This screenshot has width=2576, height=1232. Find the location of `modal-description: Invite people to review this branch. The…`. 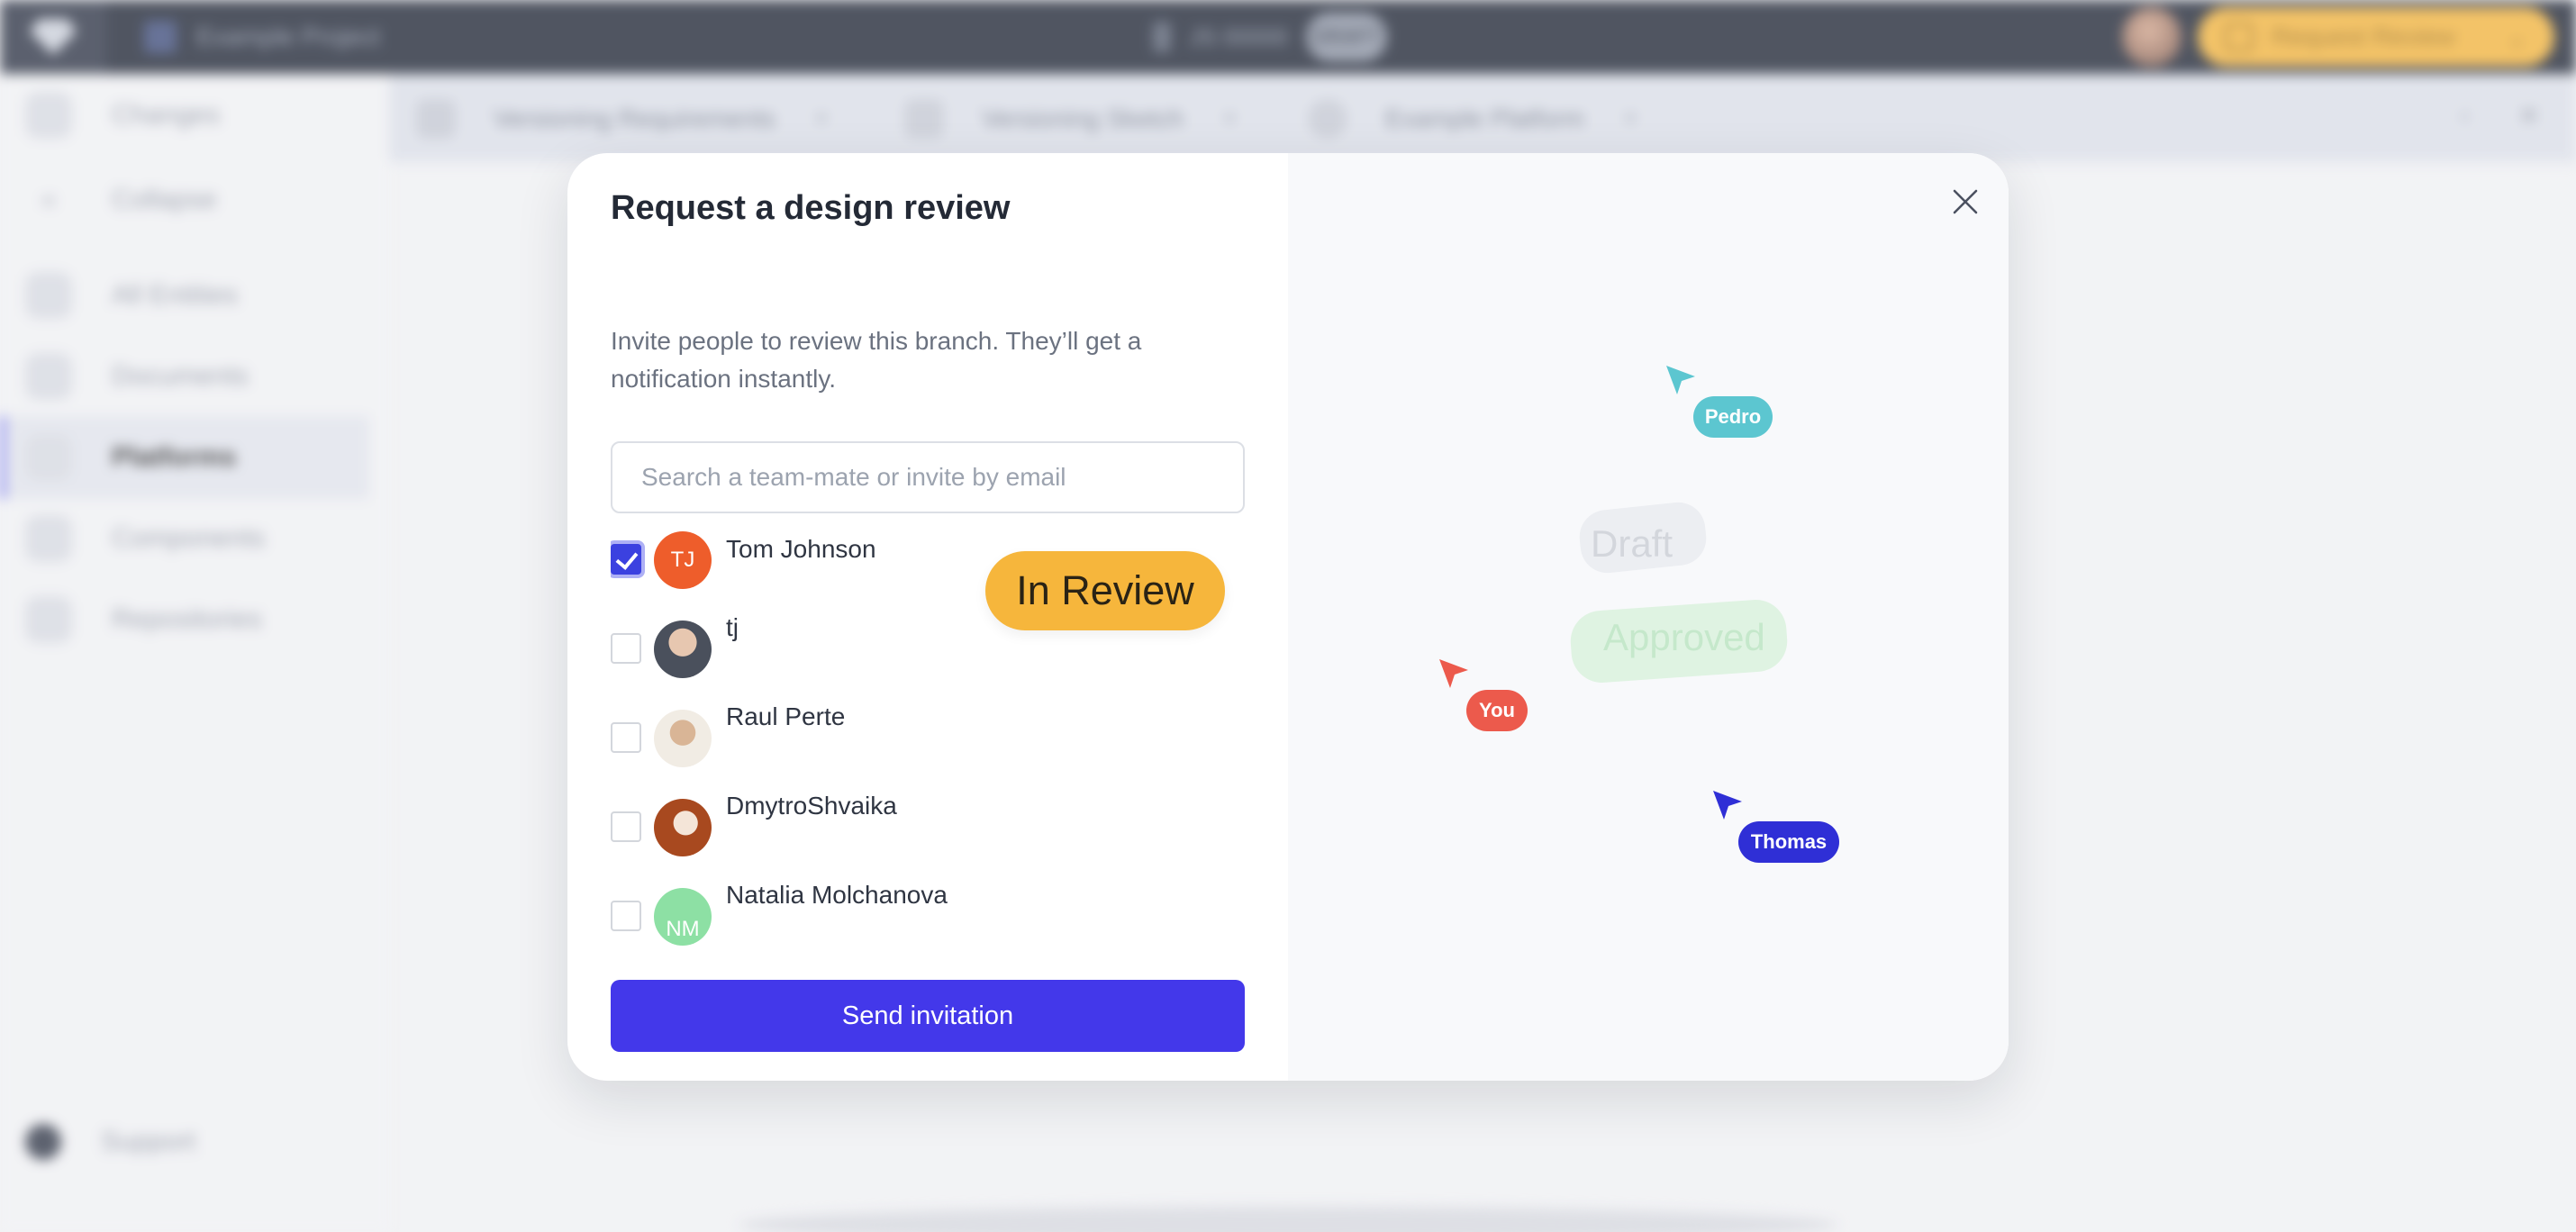

modal-description: Invite people to review this branch. The… is located at coordinates (876, 360).